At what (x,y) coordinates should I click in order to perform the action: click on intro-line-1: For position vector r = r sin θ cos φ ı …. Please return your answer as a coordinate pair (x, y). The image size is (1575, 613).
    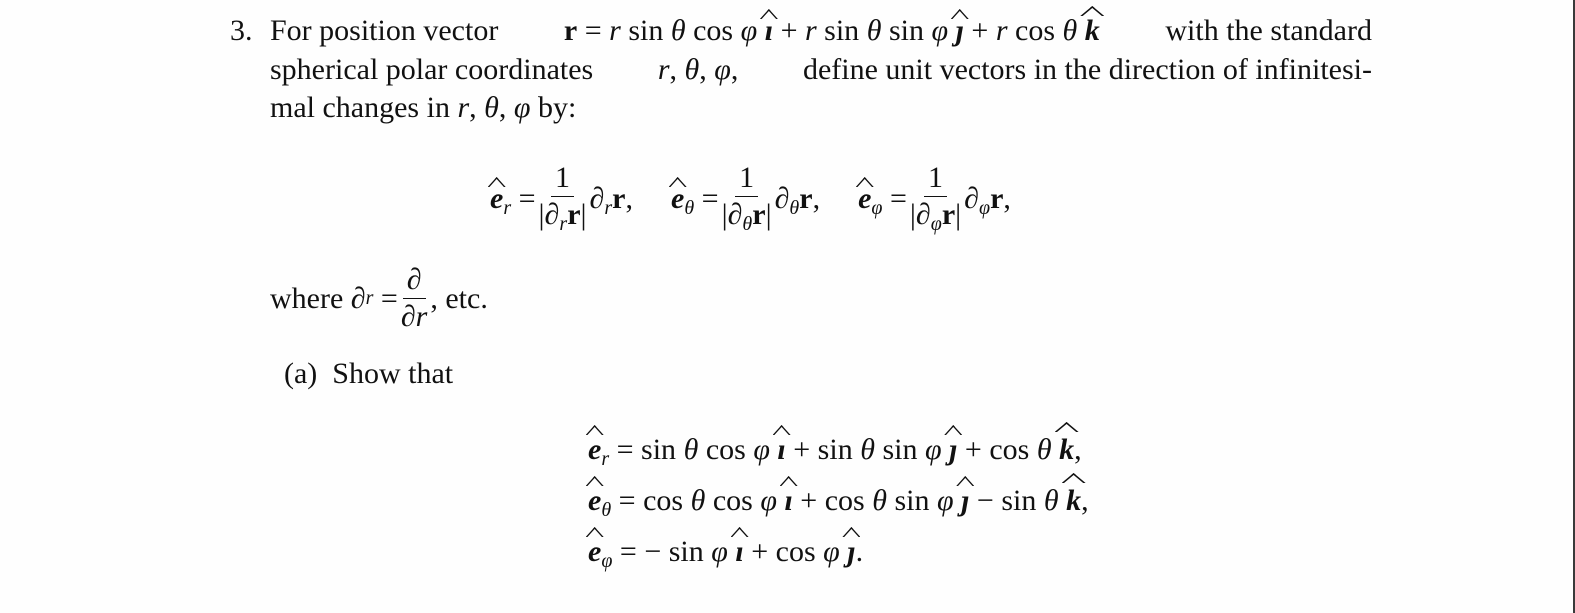
    Looking at the image, I should click on (821, 31).